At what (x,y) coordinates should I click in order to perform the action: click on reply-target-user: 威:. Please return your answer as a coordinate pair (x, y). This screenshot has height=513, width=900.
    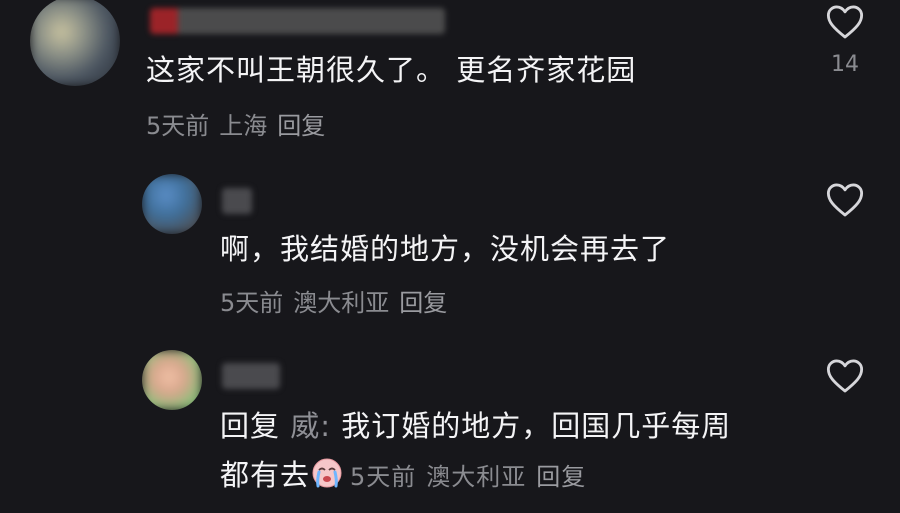
    Looking at the image, I should click on (310, 426).